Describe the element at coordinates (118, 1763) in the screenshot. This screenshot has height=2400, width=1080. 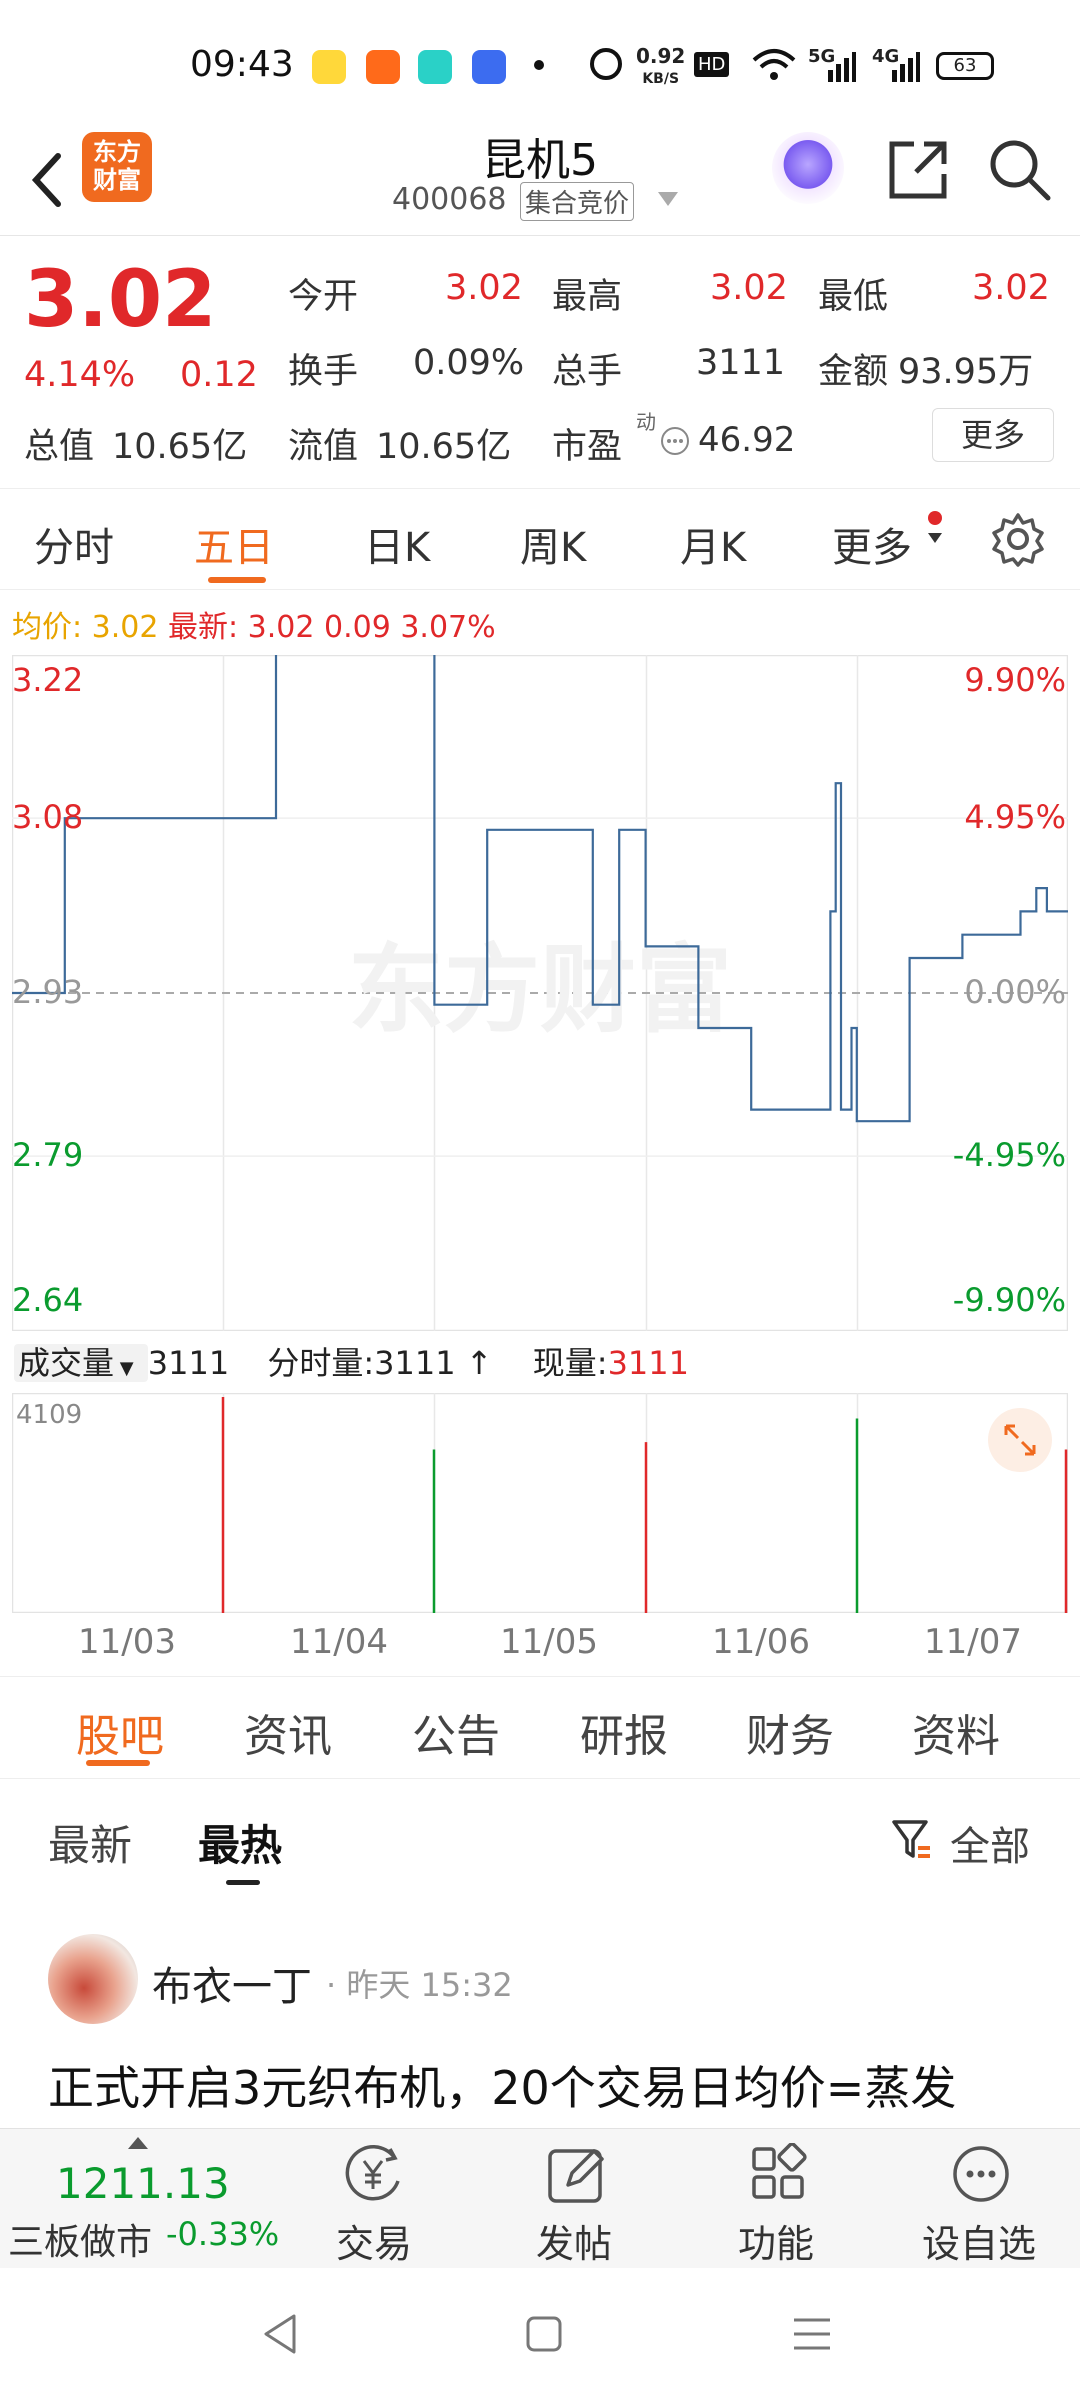
I see `news-tab-indicator` at that location.